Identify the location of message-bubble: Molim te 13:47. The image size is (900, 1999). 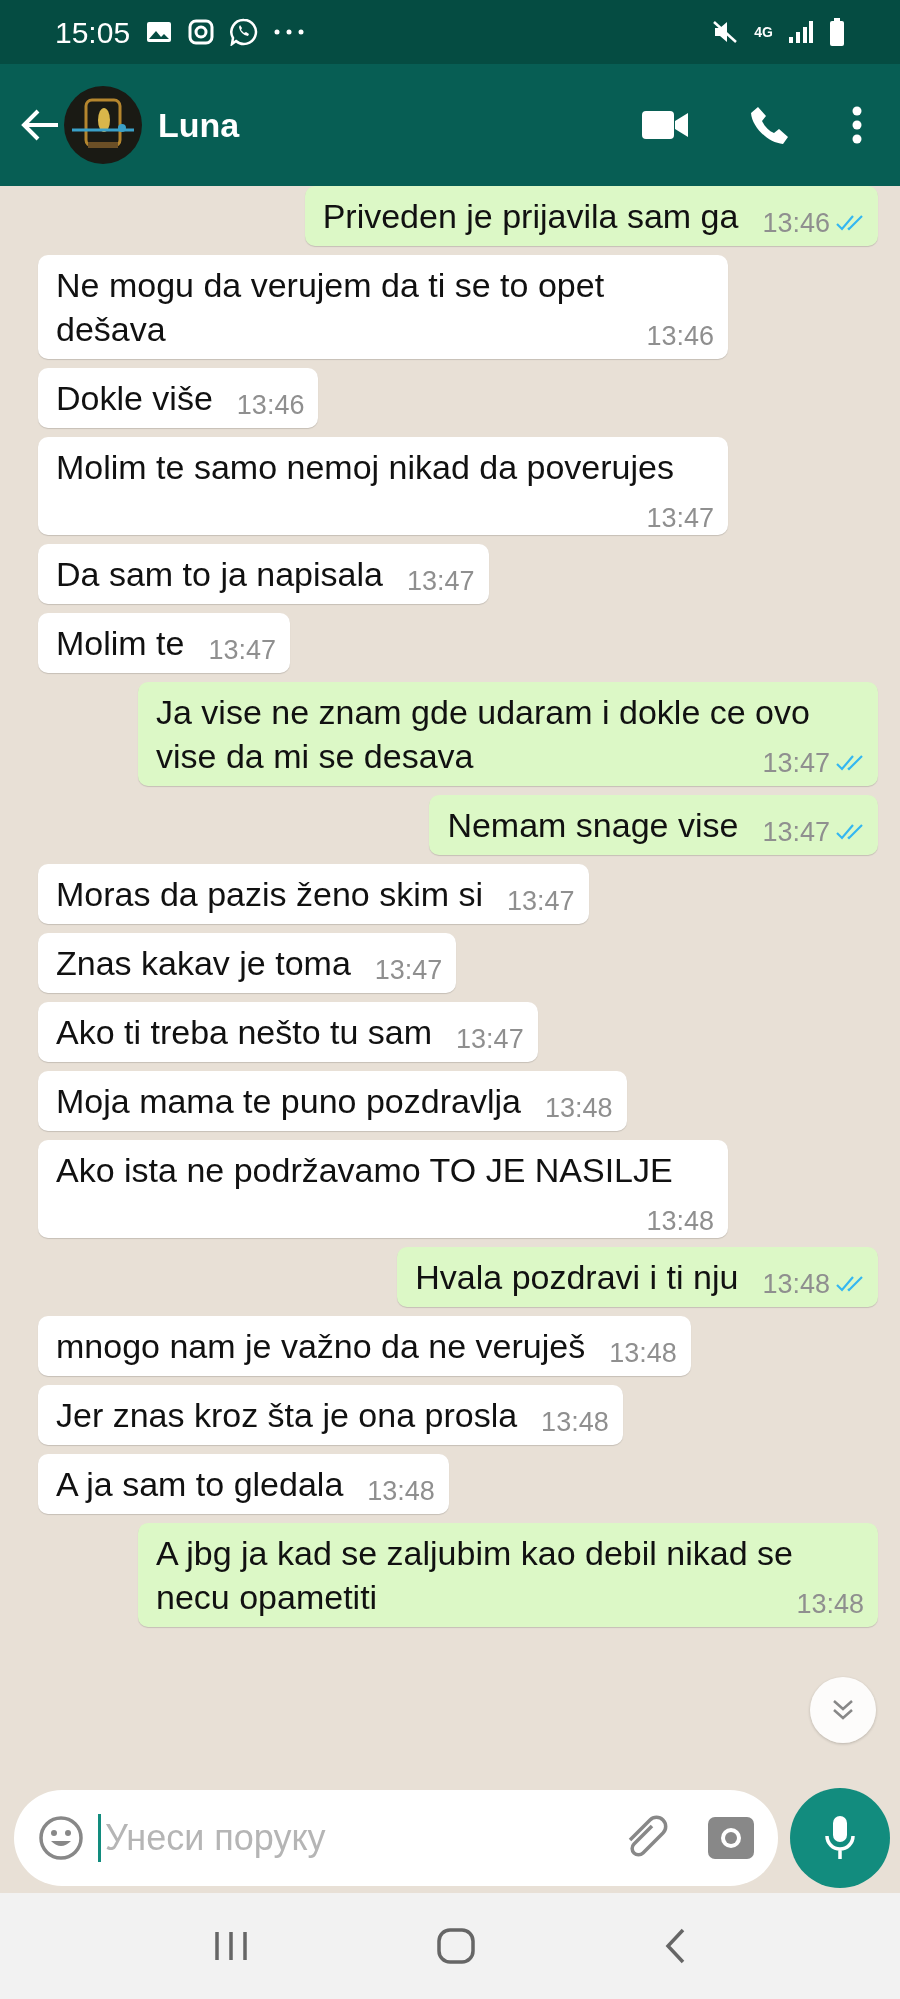
(164, 643).